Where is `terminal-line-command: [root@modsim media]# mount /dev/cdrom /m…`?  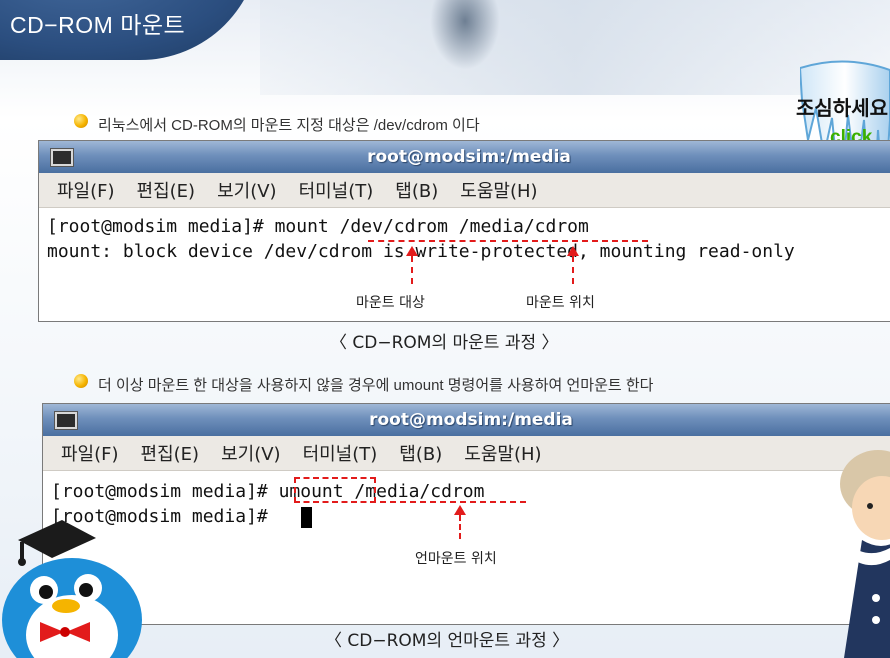 terminal-line-command: [root@modsim media]# mount /dev/cdrom /m… is located at coordinates (318, 226).